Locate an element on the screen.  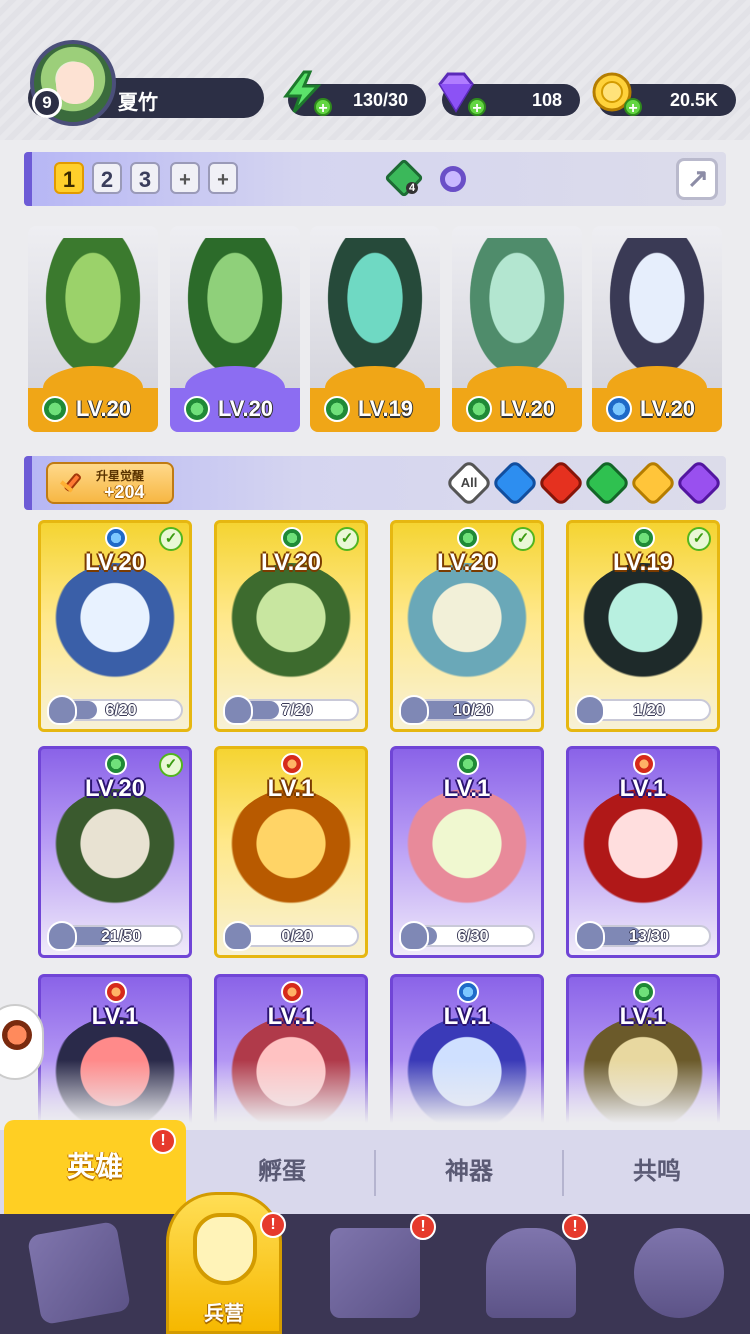
shard-progress-bar: 1/20 is located at coordinates (649, 710).